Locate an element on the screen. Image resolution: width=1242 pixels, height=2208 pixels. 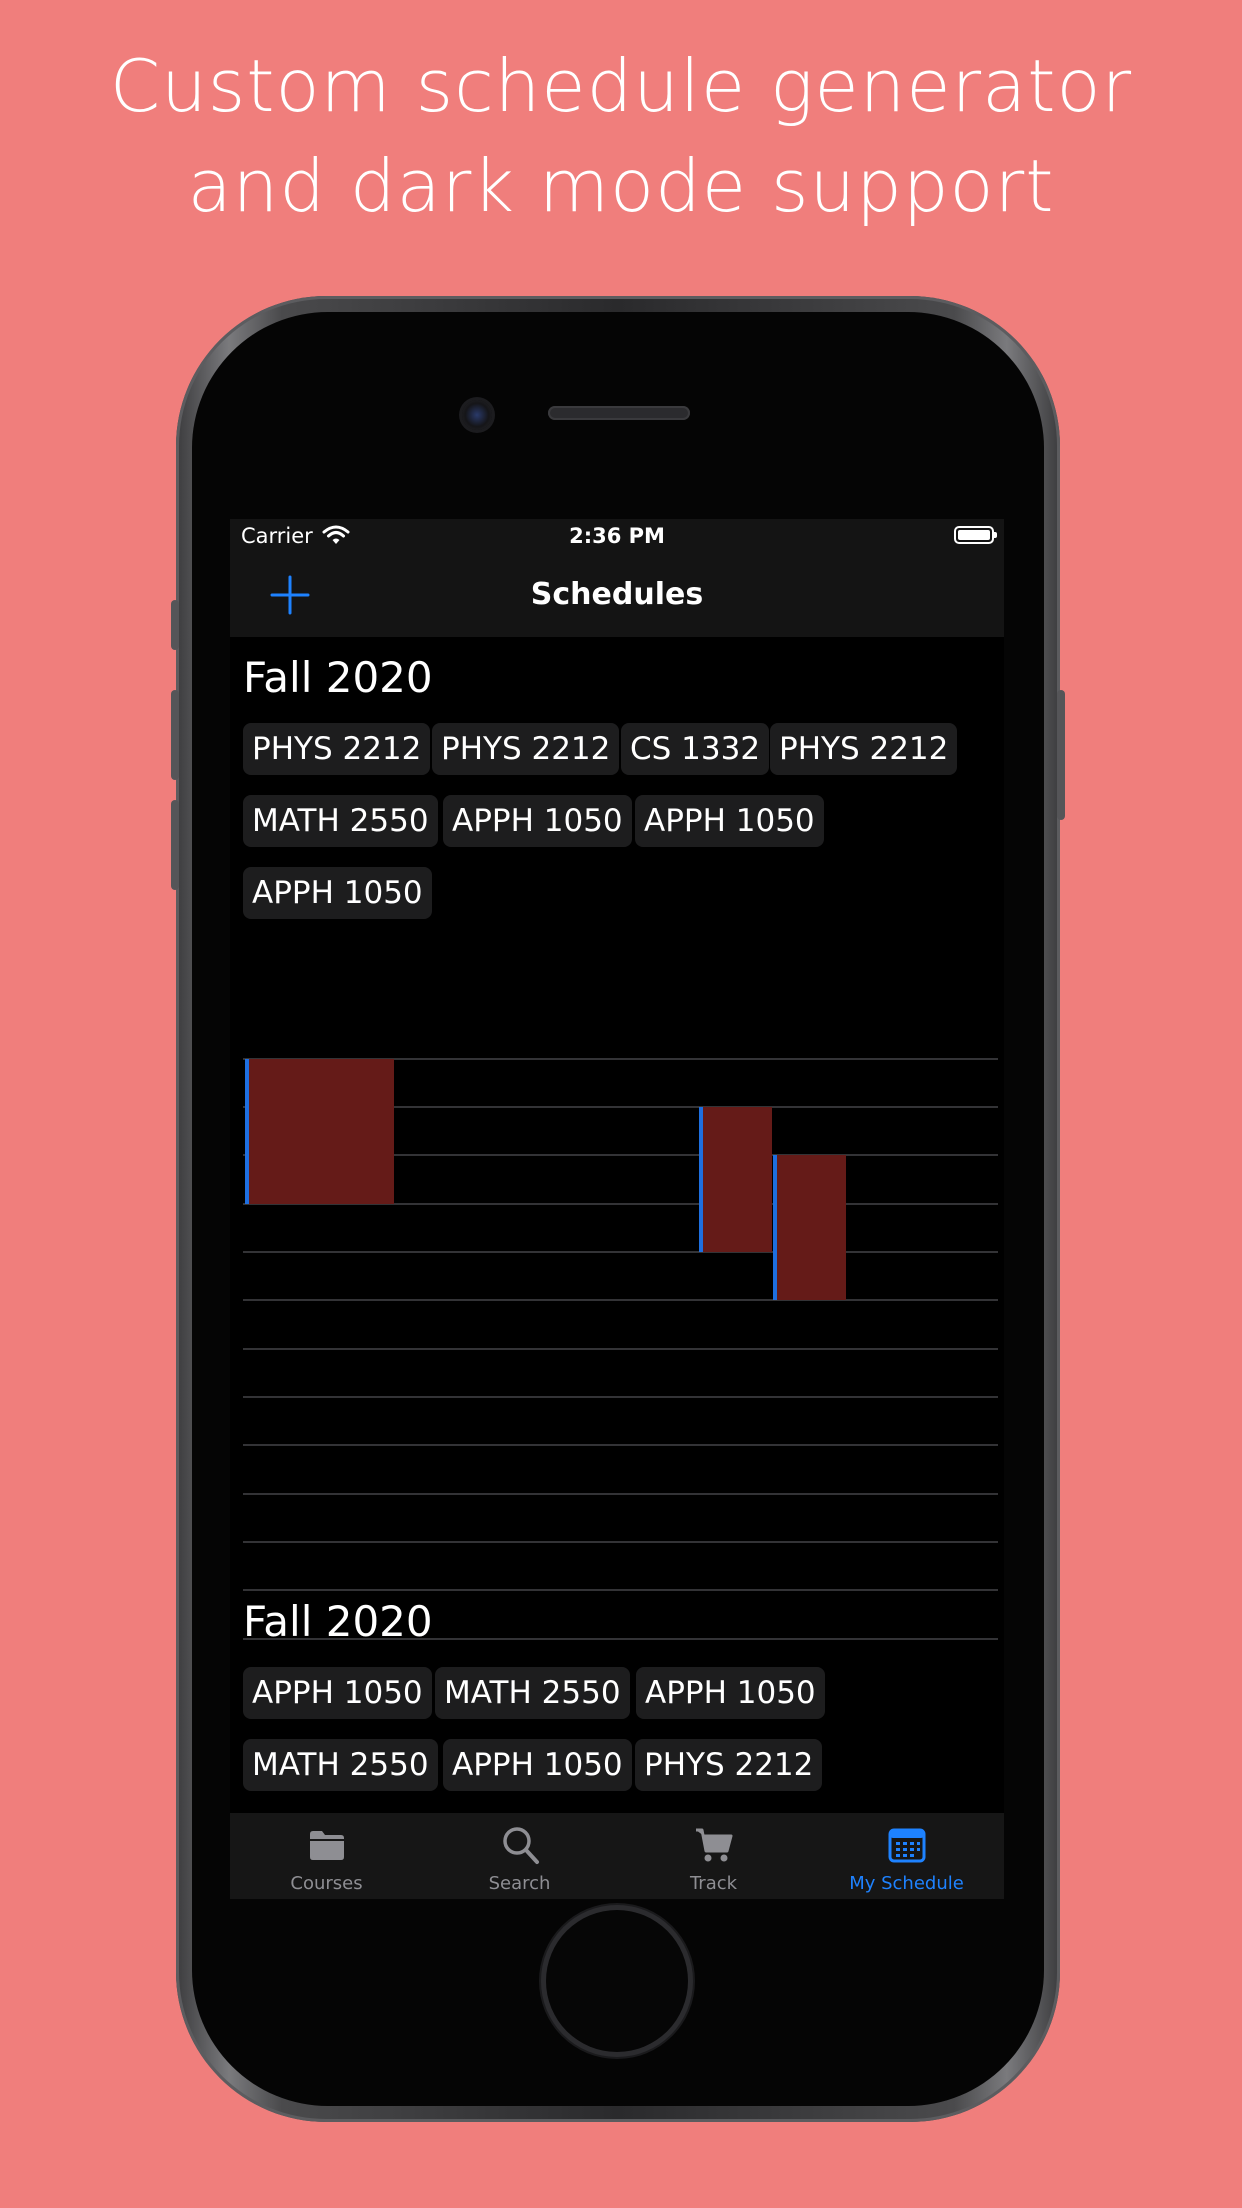
status-bar: Carrier 2:36 PM is located at coordinates (617, 537).